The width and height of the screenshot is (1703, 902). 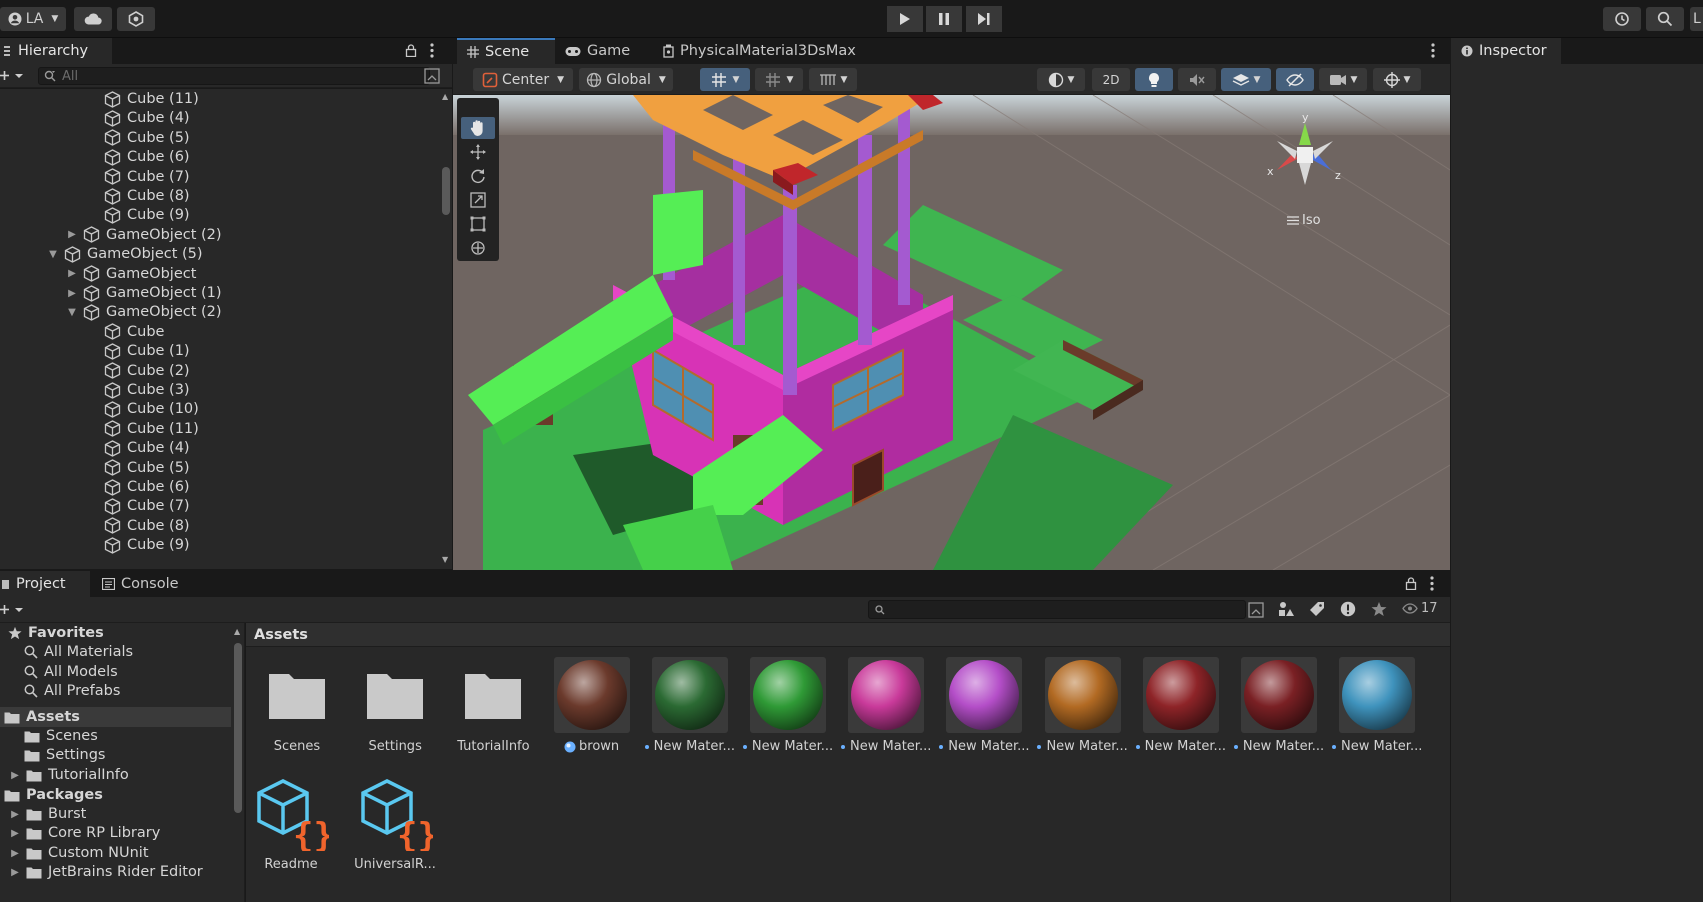 What do you see at coordinates (71, 672) in the screenshot?
I see `project-tree-item: All Models` at bounding box center [71, 672].